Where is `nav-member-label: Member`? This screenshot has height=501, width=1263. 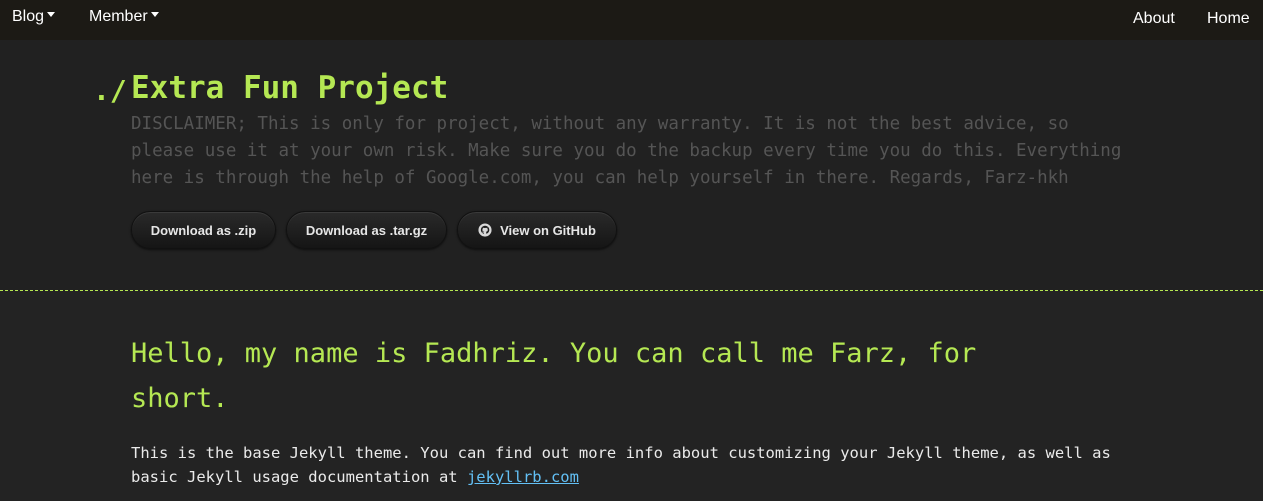
nav-member-label: Member is located at coordinates (118, 16).